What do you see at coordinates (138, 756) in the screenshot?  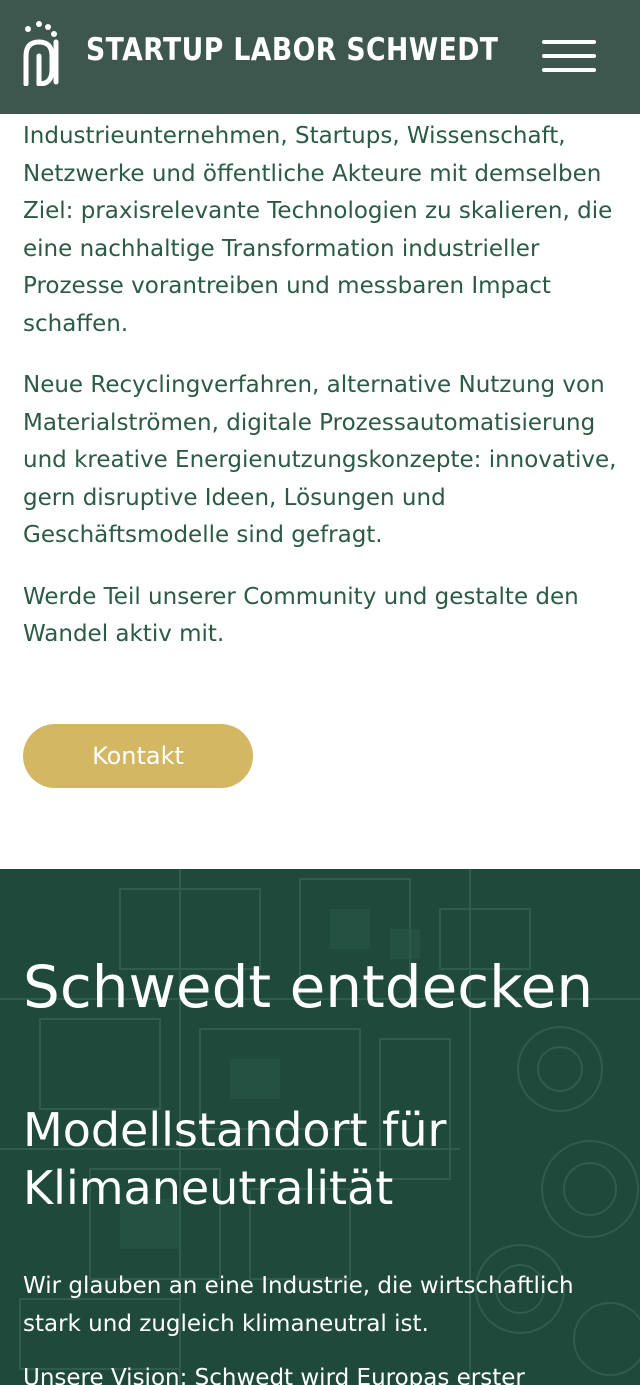 I see `contact-button: Kontakt` at bounding box center [138, 756].